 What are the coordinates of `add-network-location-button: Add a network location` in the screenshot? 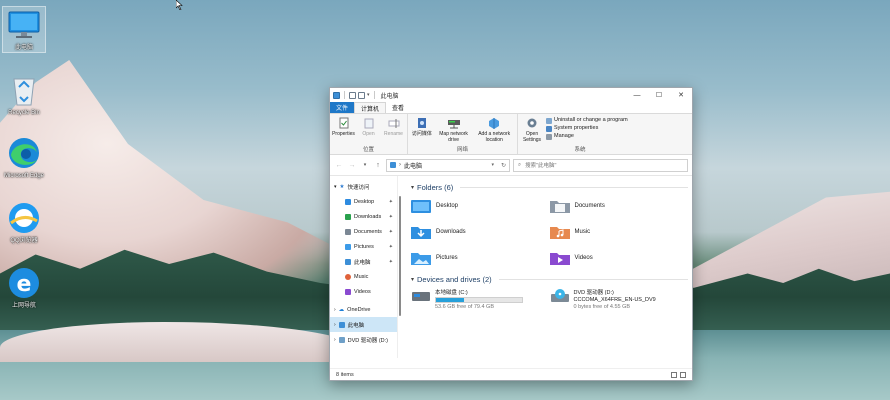 It's located at (494, 131).